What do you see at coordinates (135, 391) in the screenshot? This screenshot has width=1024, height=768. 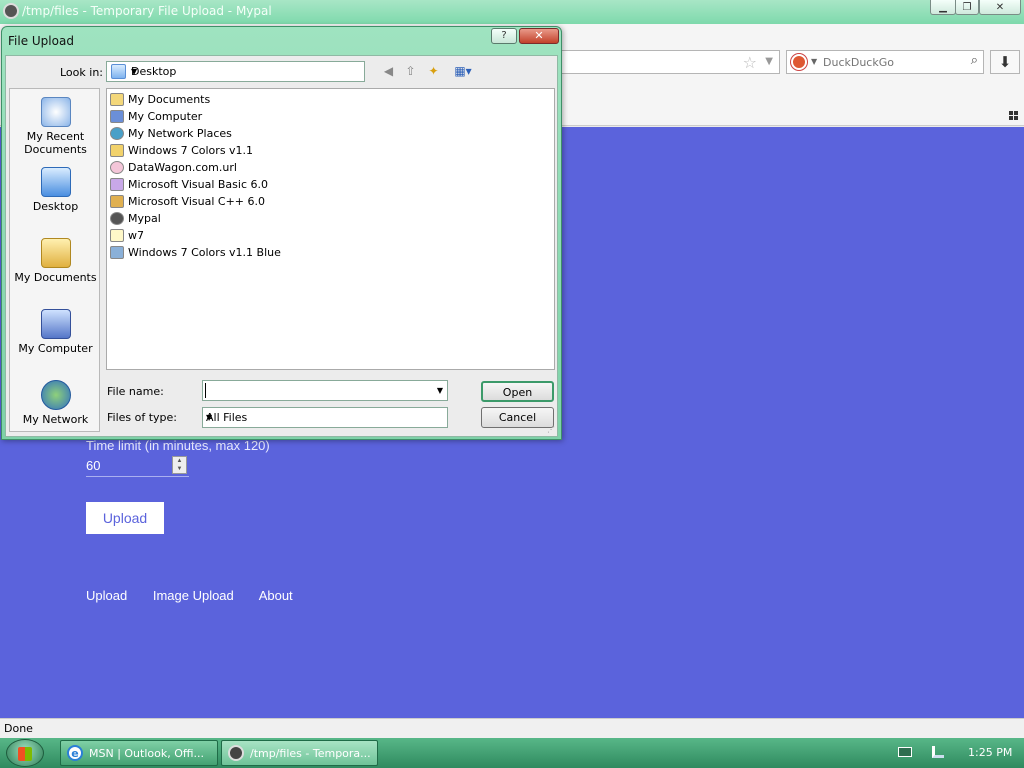 I see `file-name-label: File name:` at bounding box center [135, 391].